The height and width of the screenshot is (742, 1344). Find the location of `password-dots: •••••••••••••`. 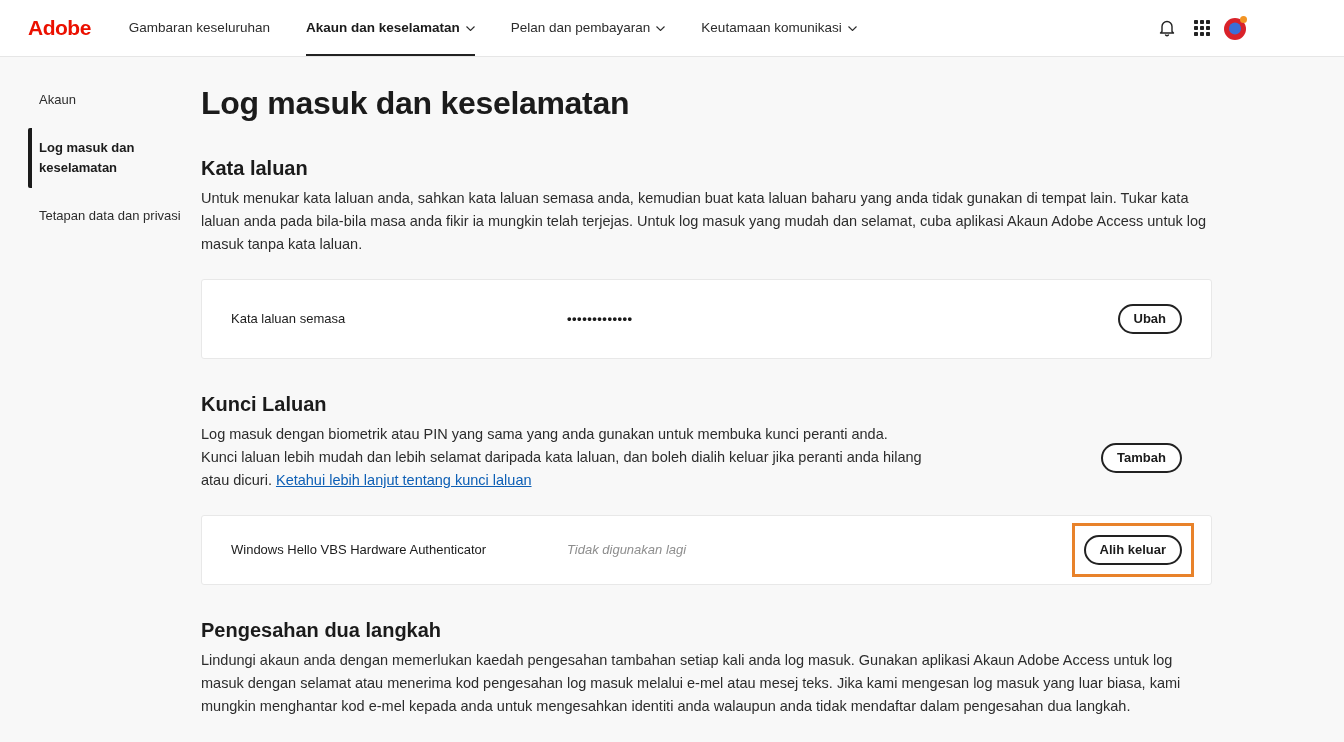

password-dots: ••••••••••••• is located at coordinates (600, 319).